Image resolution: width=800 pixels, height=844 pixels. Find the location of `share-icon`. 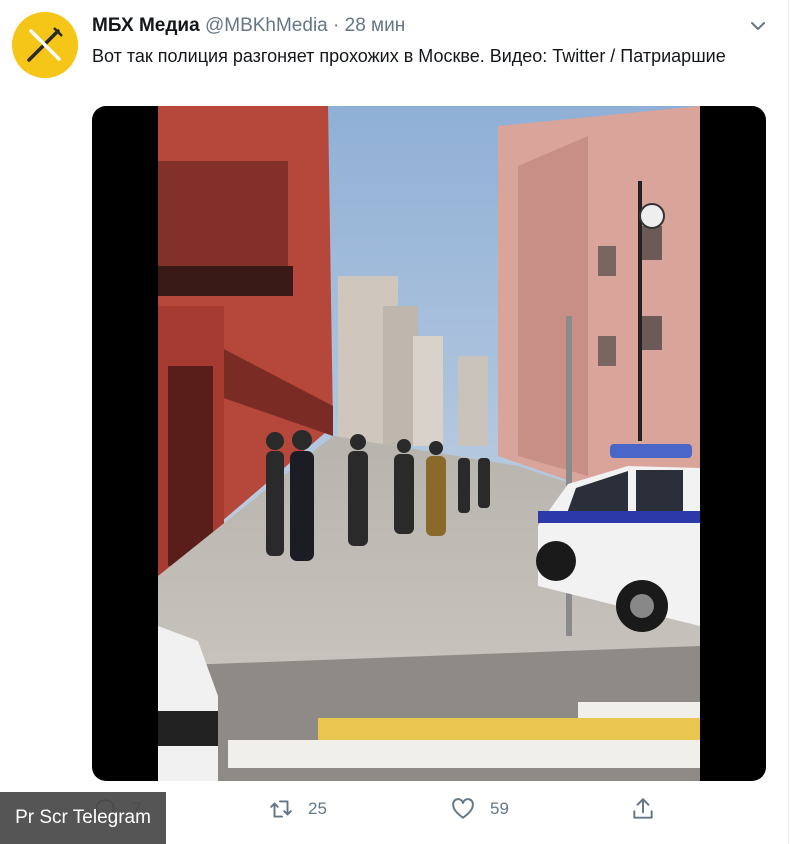

share-icon is located at coordinates (643, 808).